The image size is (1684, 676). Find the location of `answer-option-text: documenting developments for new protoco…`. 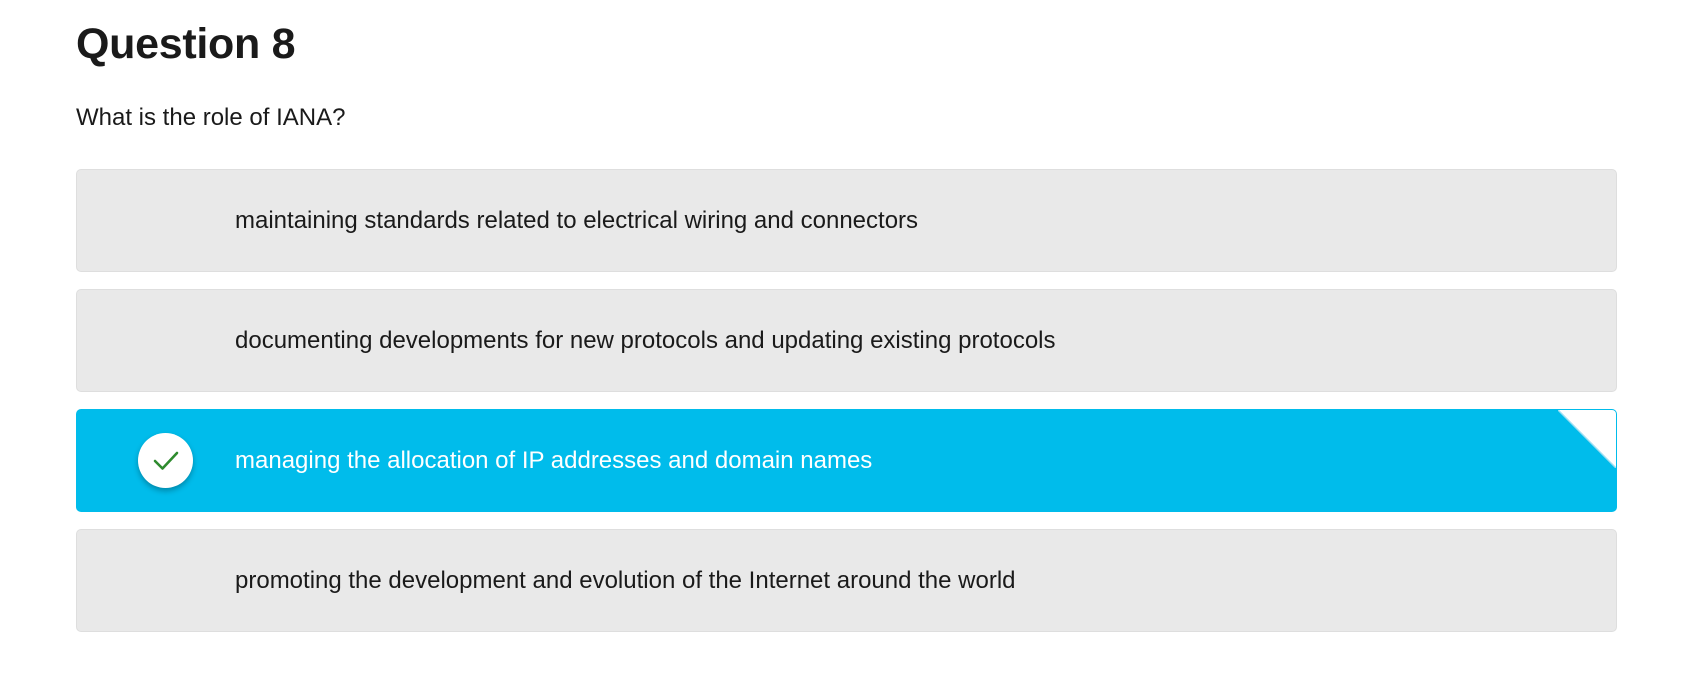

answer-option-text: documenting developments for new protoco… is located at coordinates (645, 340).